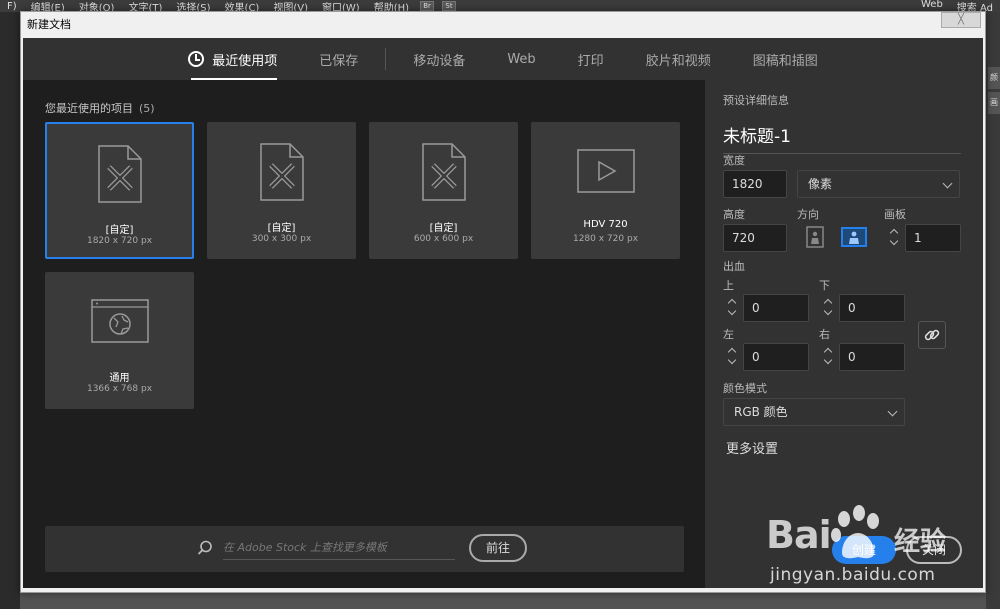 The width and height of the screenshot is (1000, 609). I want to click on tab-label: Web, so click(521, 59).